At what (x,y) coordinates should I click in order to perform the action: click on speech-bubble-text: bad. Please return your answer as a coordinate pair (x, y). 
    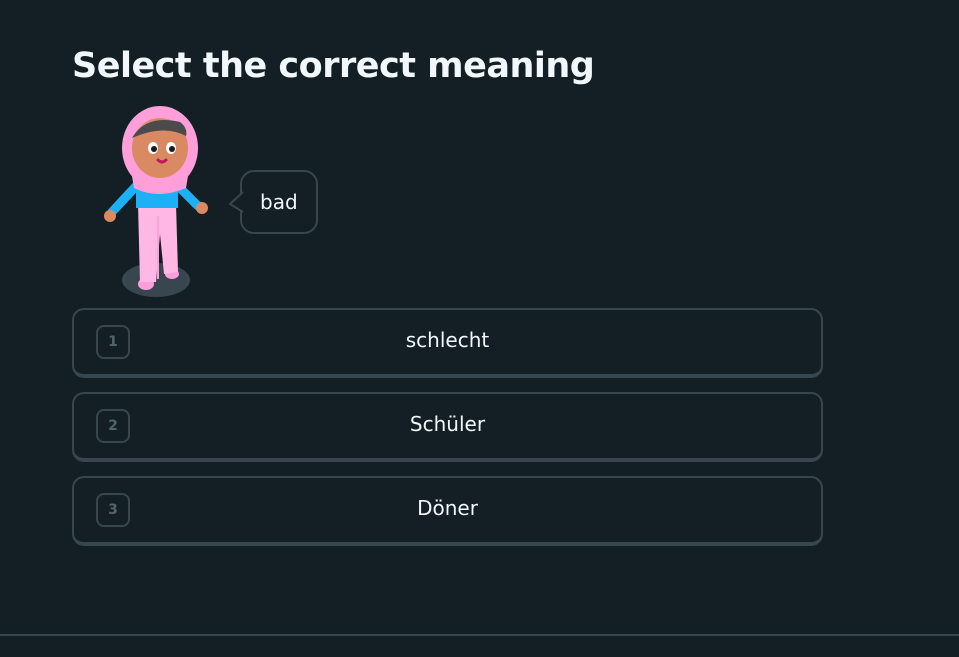
    Looking at the image, I should click on (279, 202).